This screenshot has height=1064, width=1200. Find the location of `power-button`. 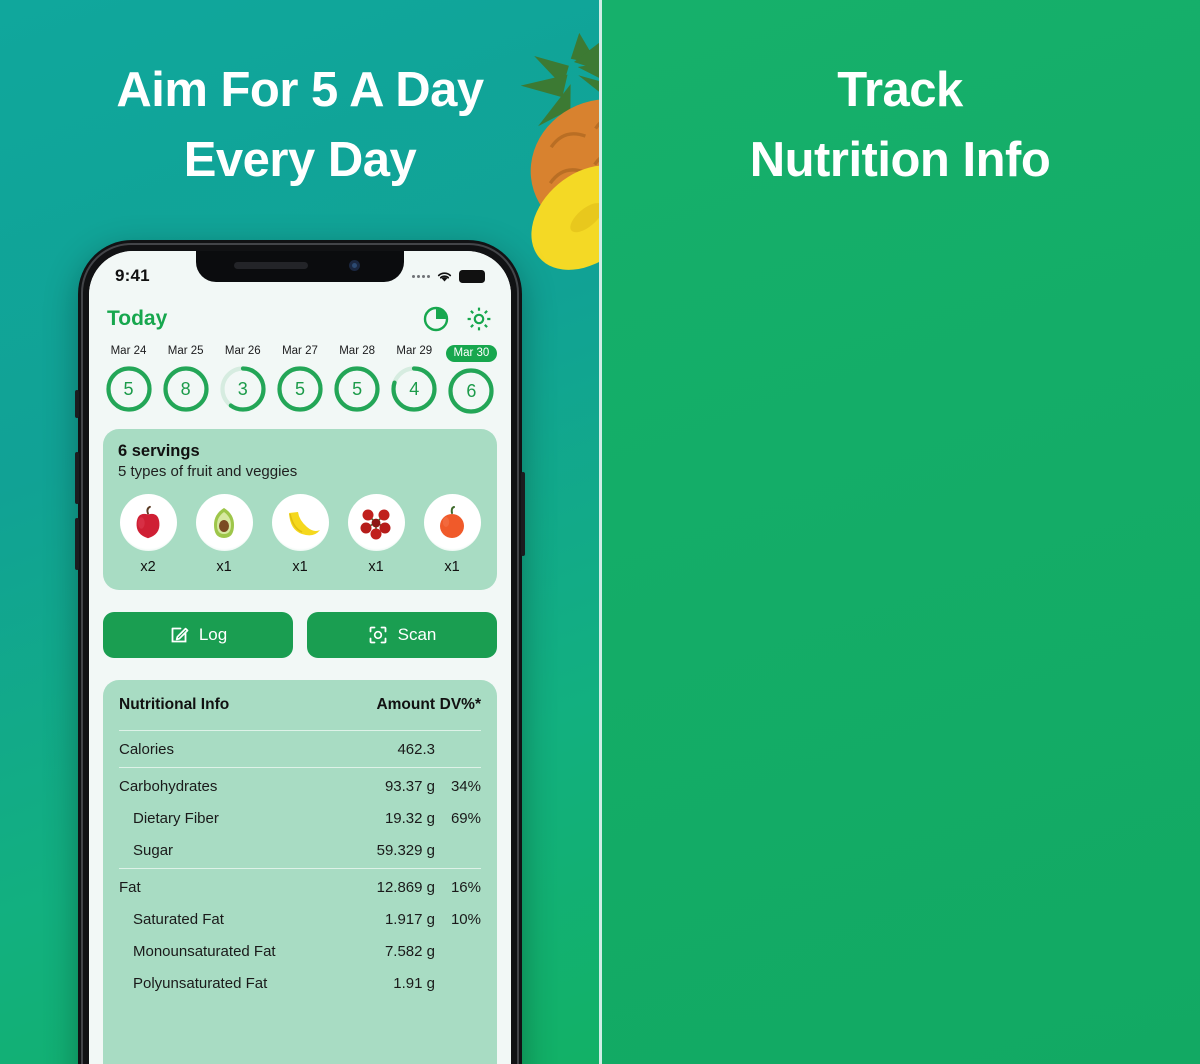

power-button is located at coordinates (523, 514).